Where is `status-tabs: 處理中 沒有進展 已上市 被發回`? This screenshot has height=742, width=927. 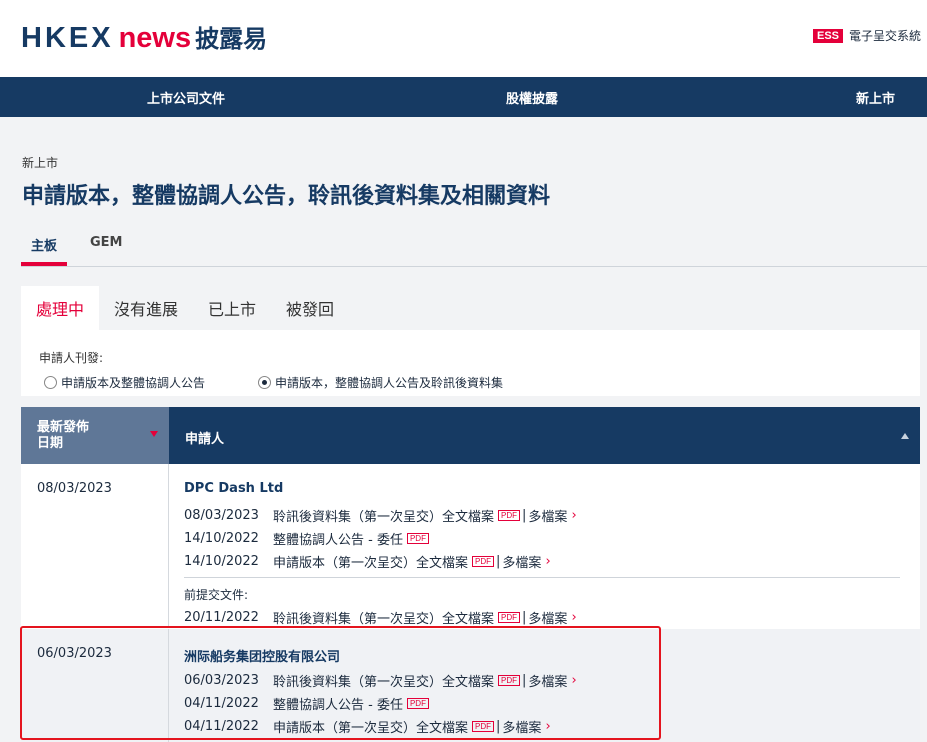
status-tabs: 處理中 沒有進展 已上市 被發回 is located at coordinates (185, 308).